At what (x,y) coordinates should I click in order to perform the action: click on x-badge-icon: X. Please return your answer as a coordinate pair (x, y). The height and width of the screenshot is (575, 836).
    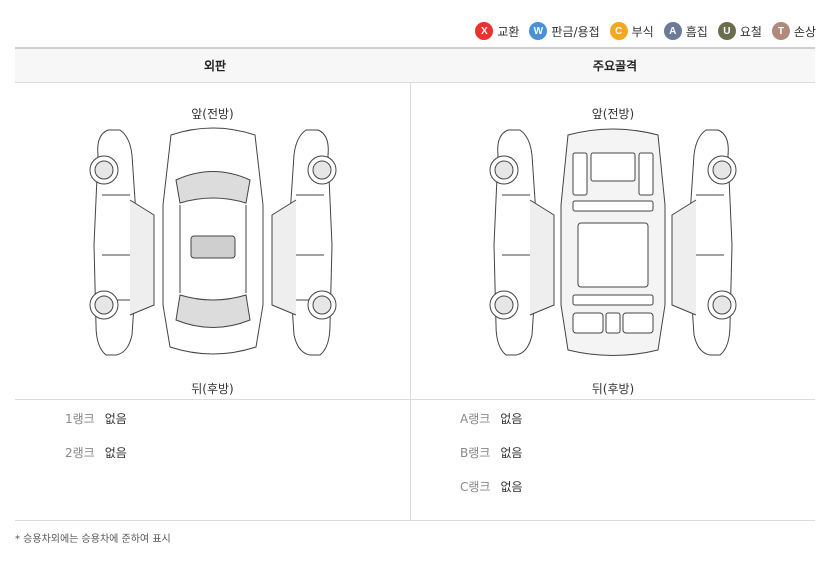
    Looking at the image, I should click on (484, 31).